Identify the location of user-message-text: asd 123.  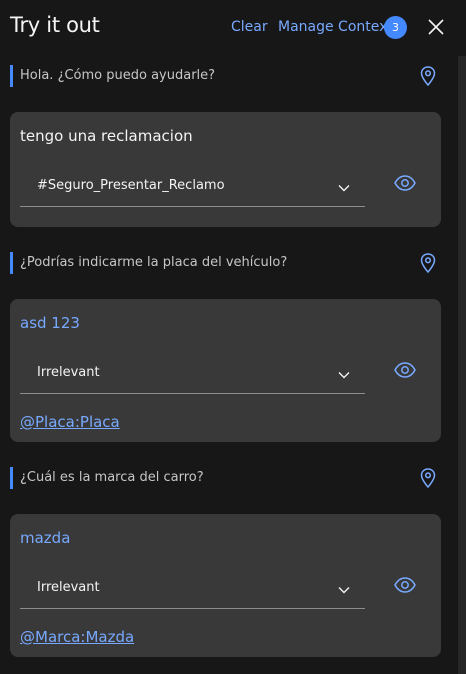
(50, 323).